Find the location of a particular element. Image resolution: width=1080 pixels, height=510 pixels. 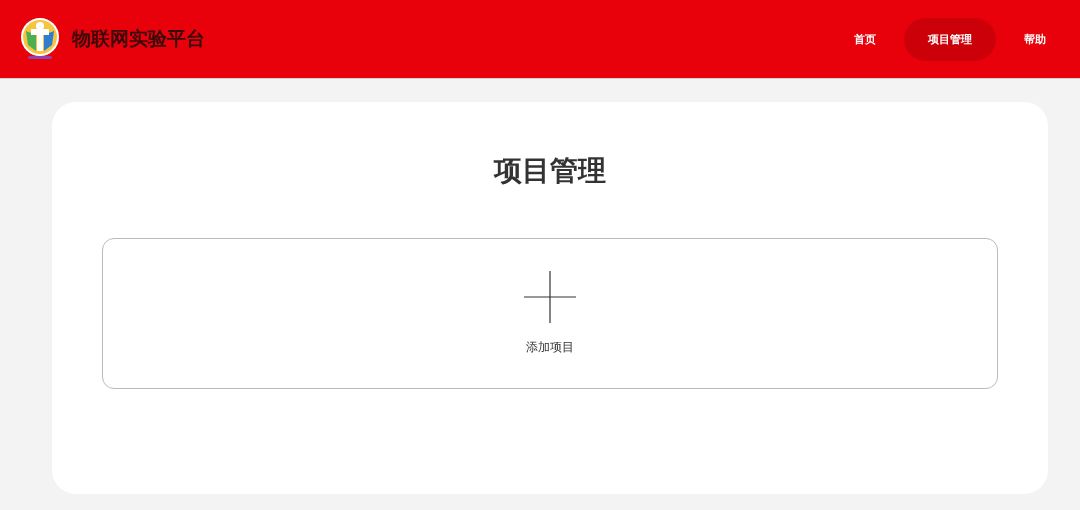

page-heading: 项目管理 is located at coordinates (550, 171).